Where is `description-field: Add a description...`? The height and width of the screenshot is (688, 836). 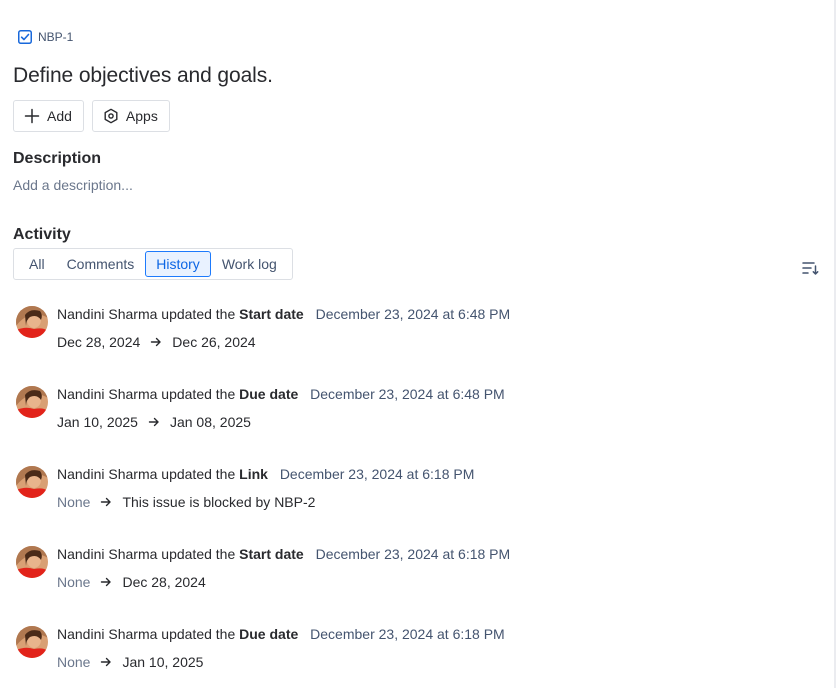
description-field: Add a description... is located at coordinates (73, 185).